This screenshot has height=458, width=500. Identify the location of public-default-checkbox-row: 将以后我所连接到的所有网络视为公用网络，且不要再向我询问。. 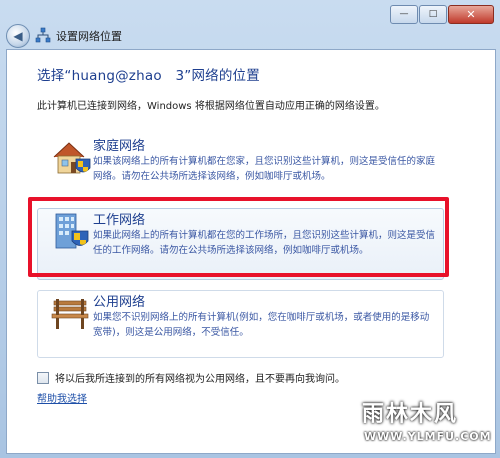
(191, 377).